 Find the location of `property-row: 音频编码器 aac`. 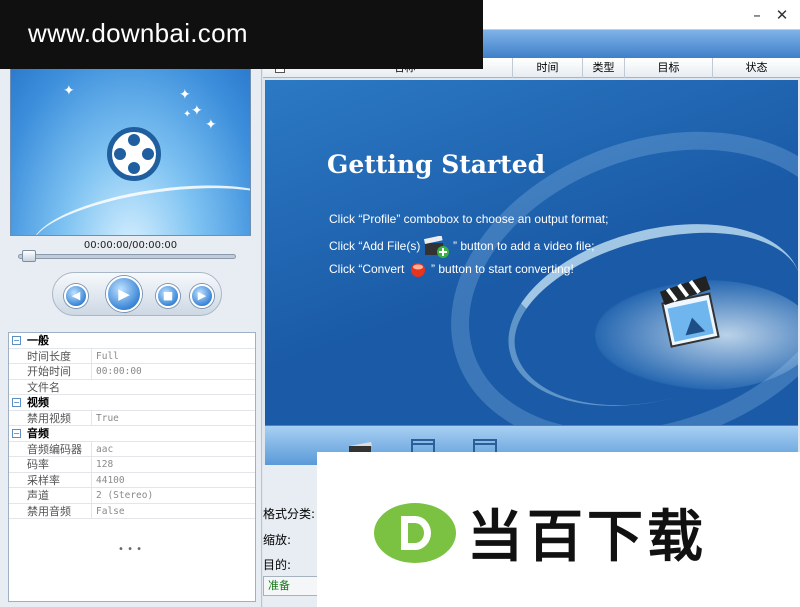

property-row: 音频编码器 aac is located at coordinates (132, 449).